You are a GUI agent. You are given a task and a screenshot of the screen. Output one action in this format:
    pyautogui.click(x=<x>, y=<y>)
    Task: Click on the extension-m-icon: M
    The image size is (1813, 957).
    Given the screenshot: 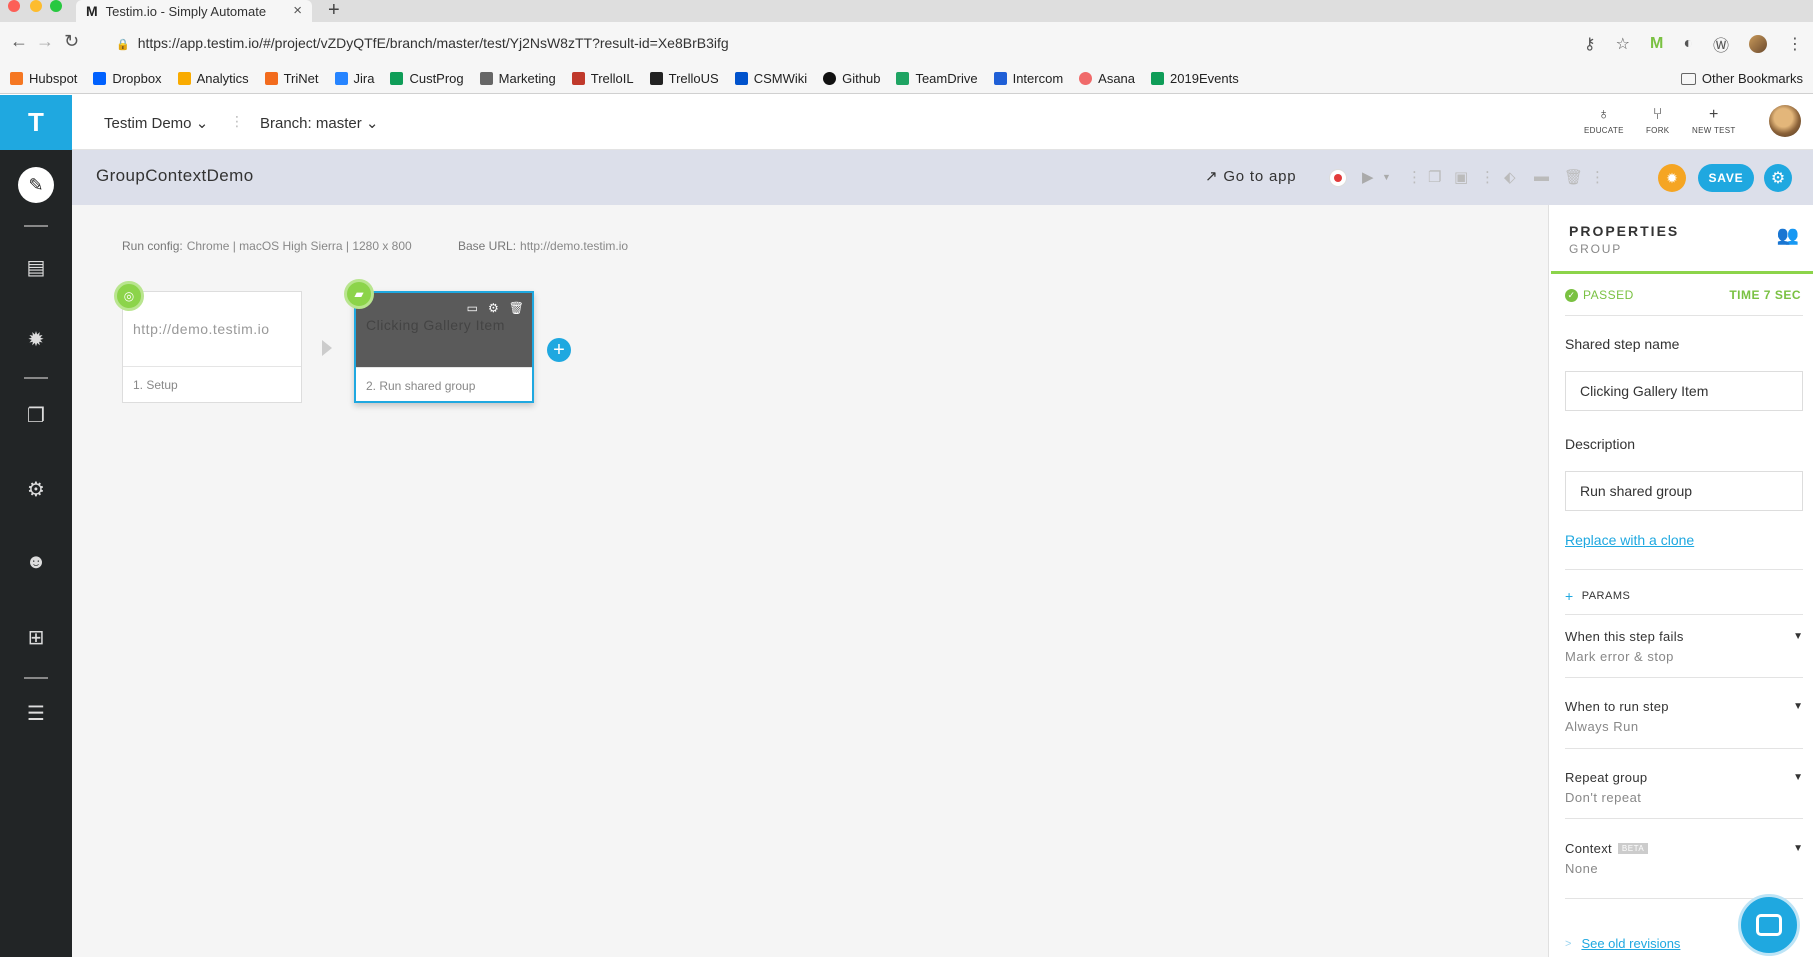 What is the action you would take?
    pyautogui.click(x=1656, y=44)
    